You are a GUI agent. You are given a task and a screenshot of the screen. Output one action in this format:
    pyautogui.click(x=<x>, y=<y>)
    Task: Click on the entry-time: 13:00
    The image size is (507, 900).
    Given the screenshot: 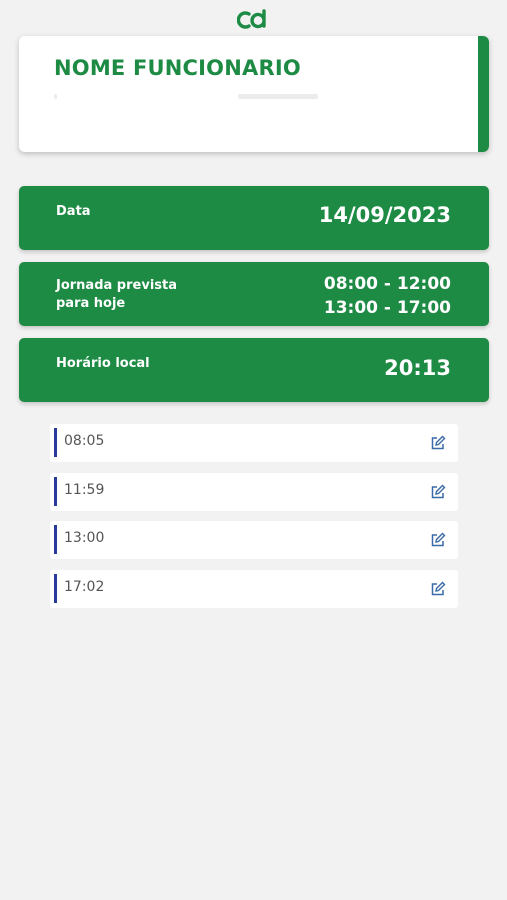 What is the action you would take?
    pyautogui.click(x=84, y=538)
    